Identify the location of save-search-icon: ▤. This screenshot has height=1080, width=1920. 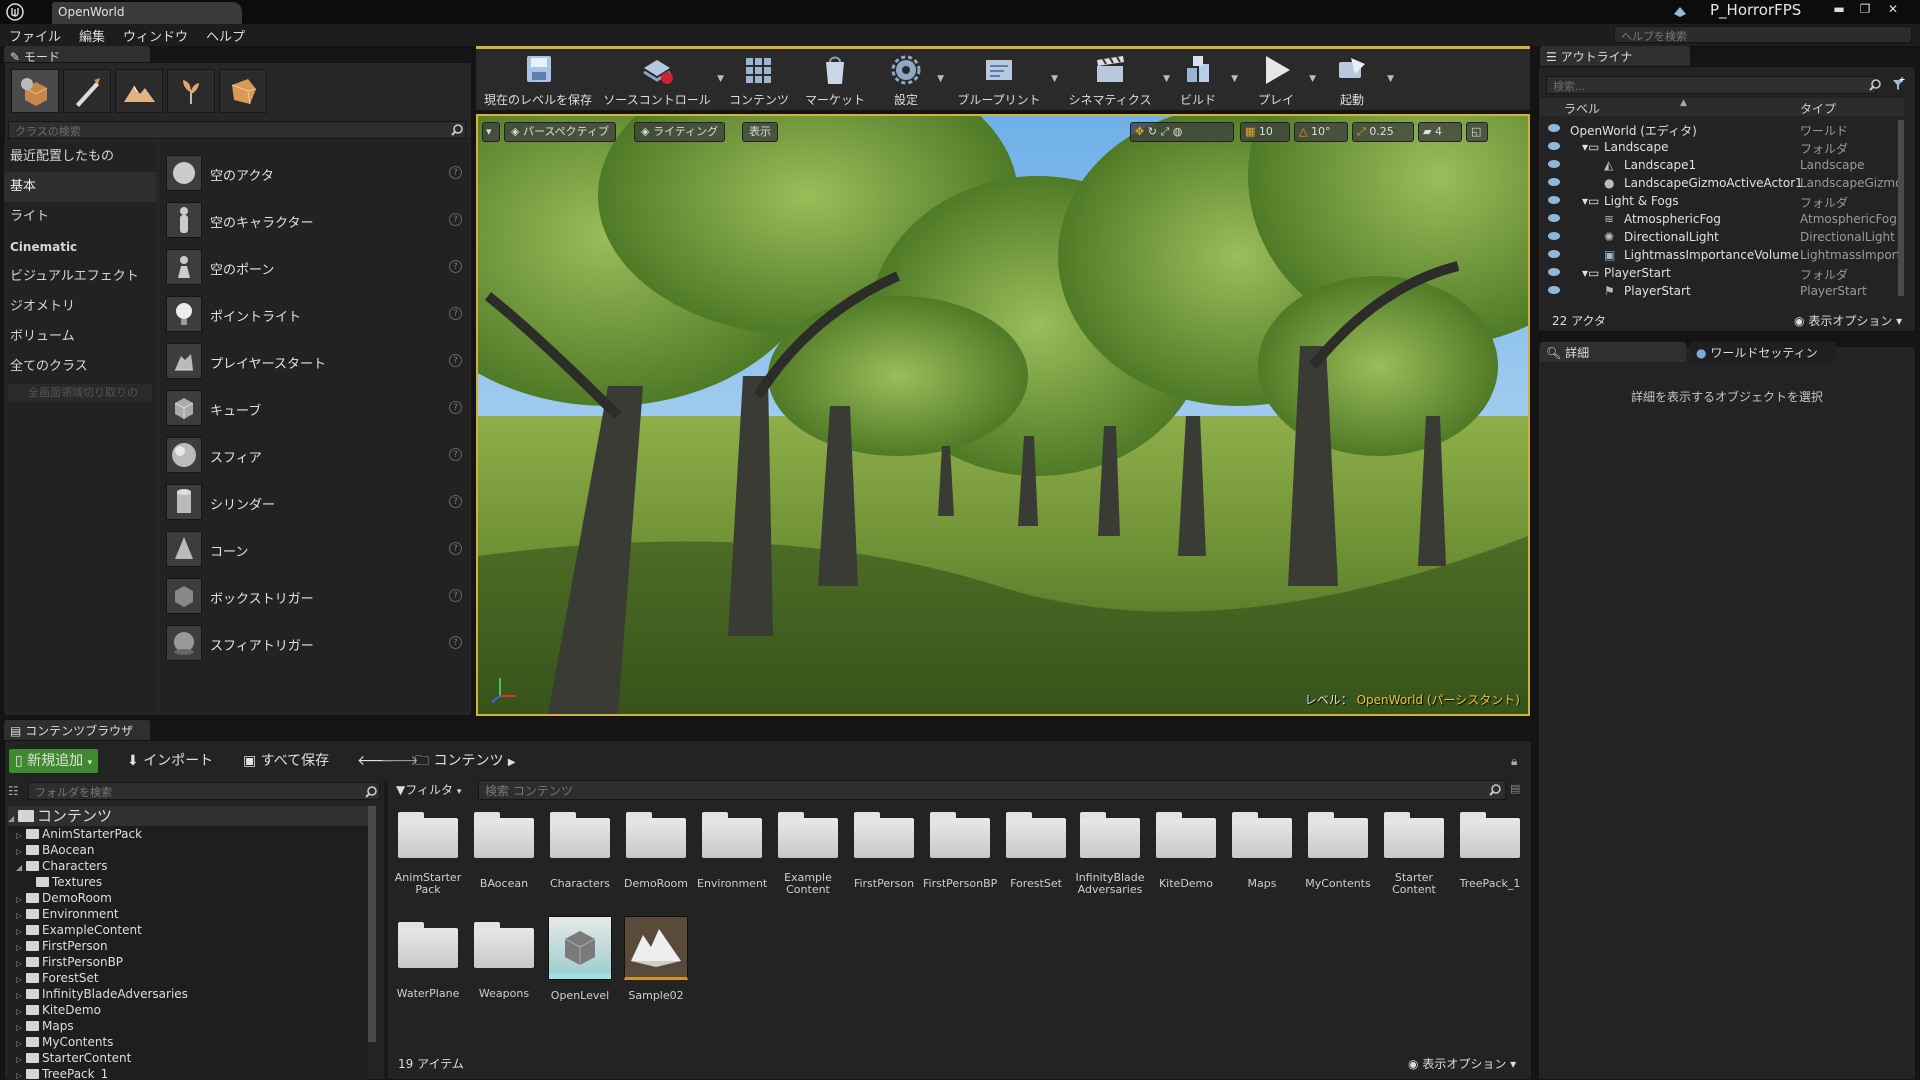
(1517, 789).